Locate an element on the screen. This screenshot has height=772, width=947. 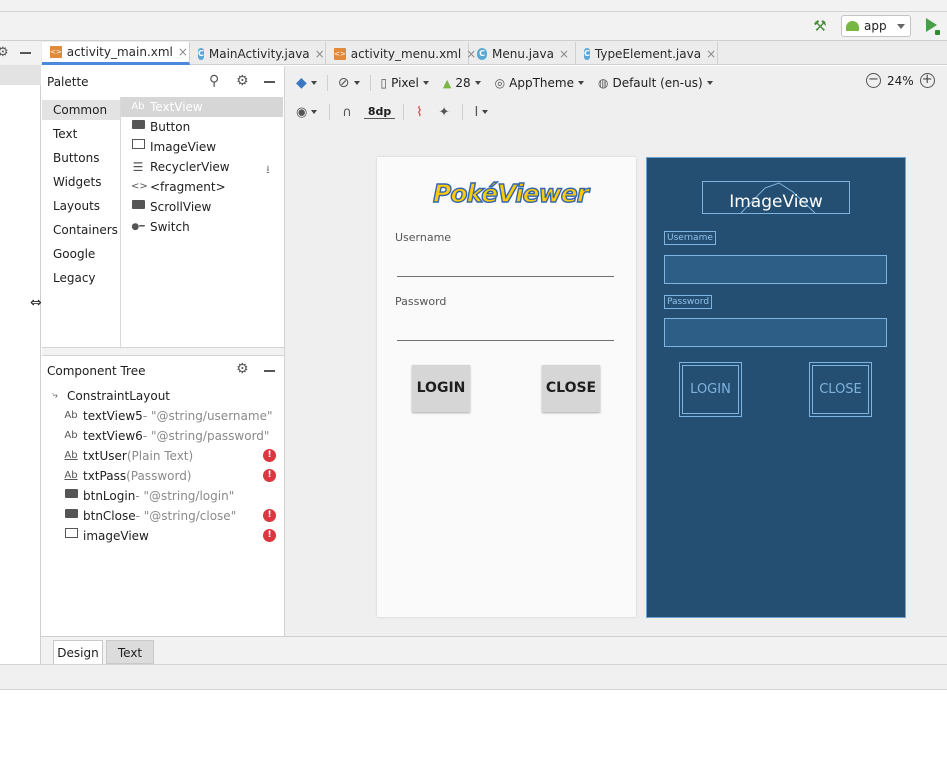
view-options: ◉ is located at coordinates (306, 112).